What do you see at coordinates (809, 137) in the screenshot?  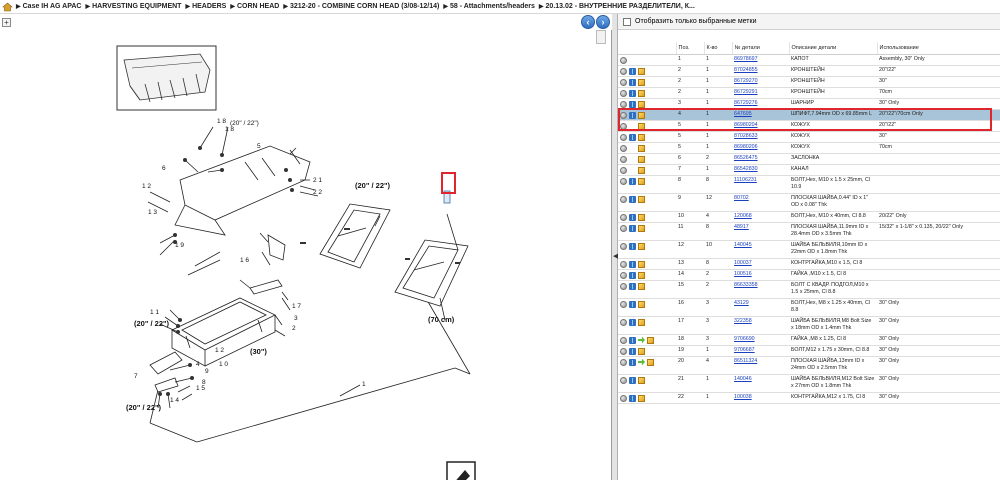 I see `table-row: 5 1 87028633 КОЖУХ 30"` at bounding box center [809, 137].